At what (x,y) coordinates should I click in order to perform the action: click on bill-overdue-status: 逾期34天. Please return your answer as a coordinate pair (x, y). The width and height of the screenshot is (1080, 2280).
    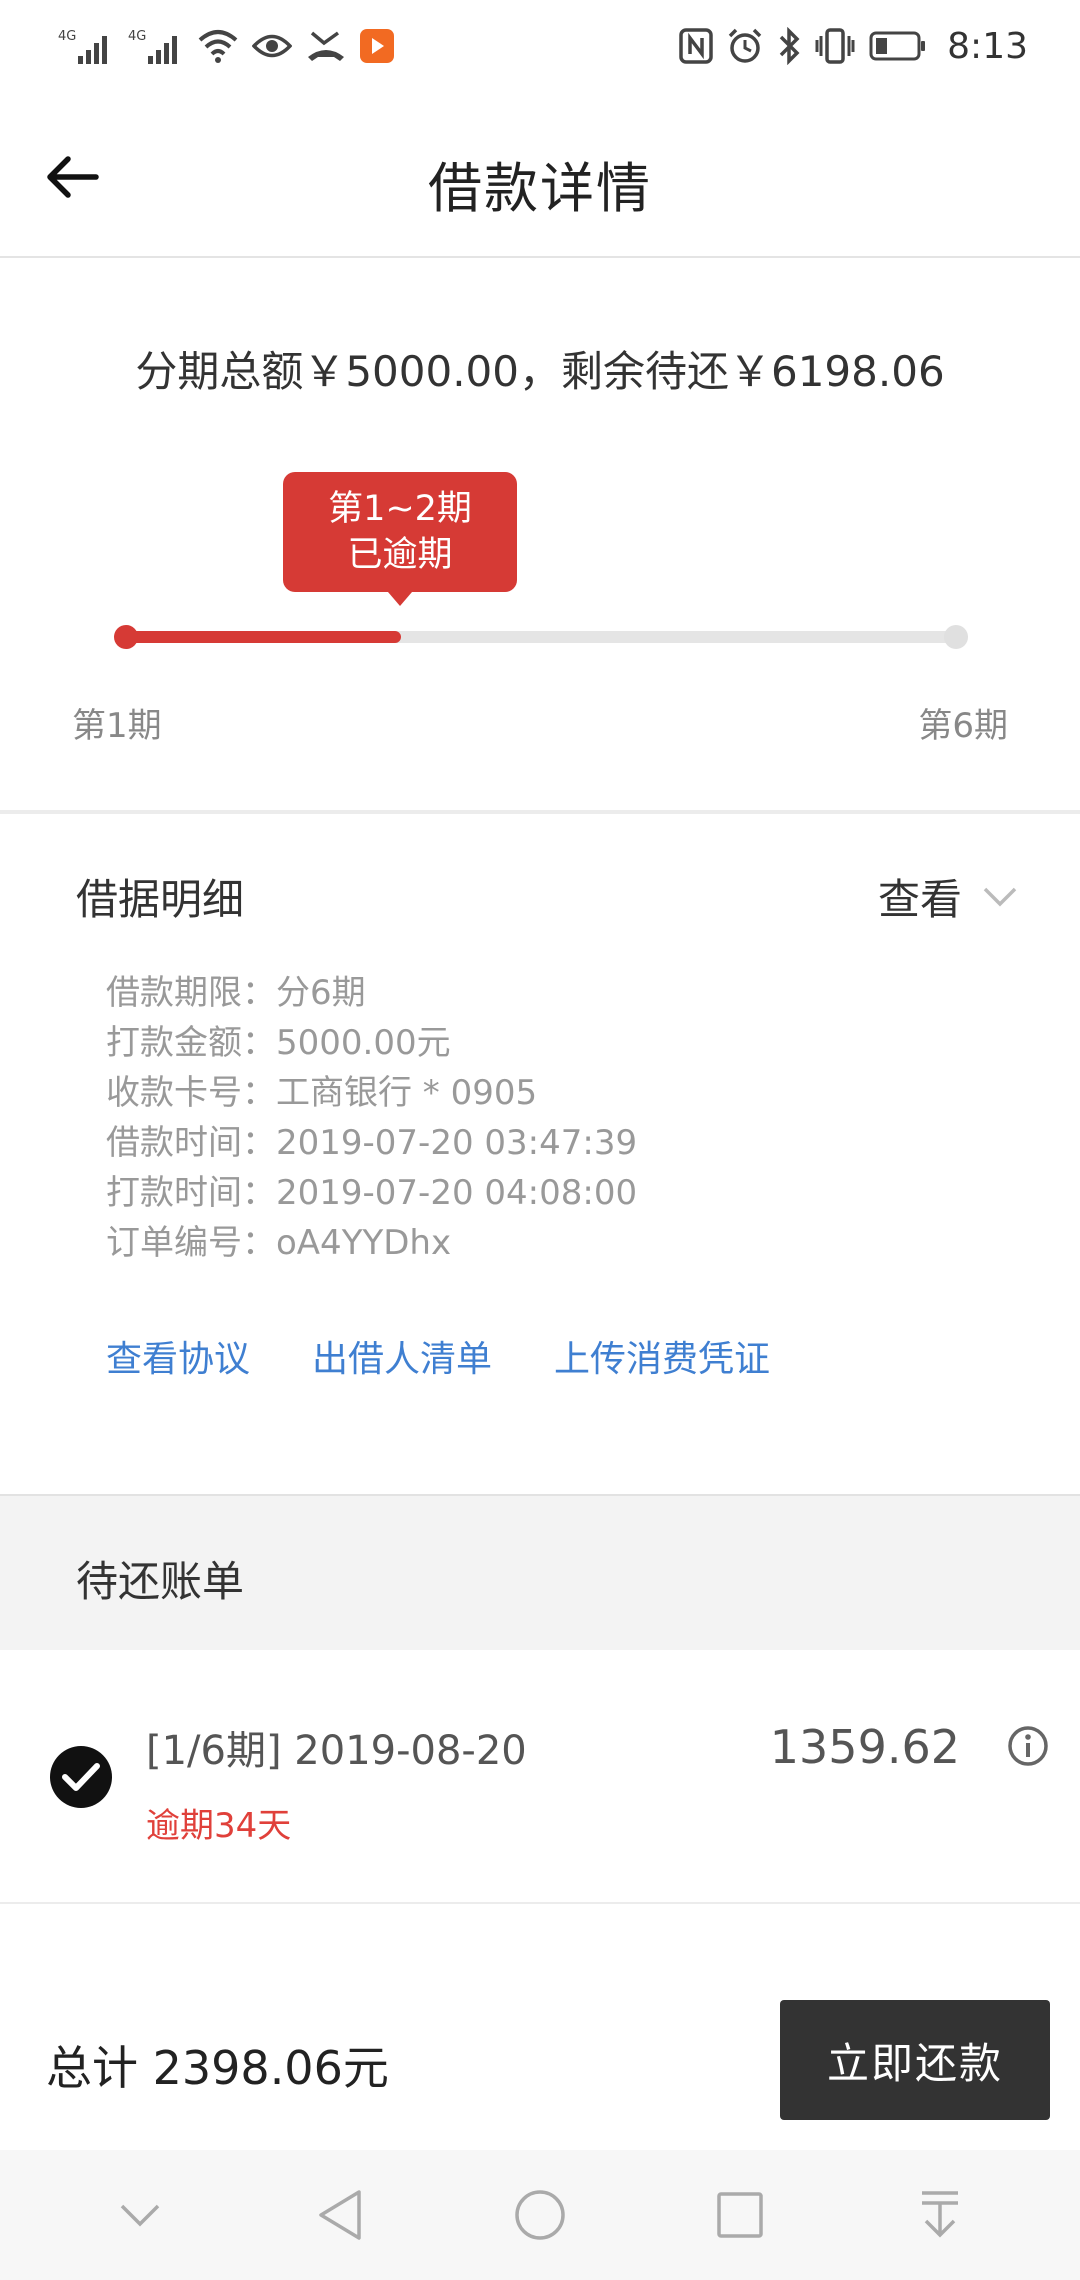
    Looking at the image, I should click on (219, 1826).